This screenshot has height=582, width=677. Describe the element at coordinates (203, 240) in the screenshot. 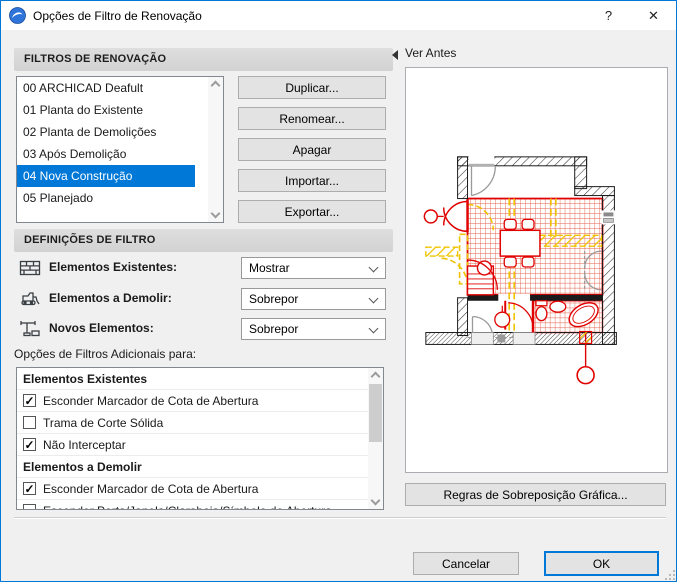

I see `definitions-section-header: DEFINIÇÕES DE FILTRO` at that location.